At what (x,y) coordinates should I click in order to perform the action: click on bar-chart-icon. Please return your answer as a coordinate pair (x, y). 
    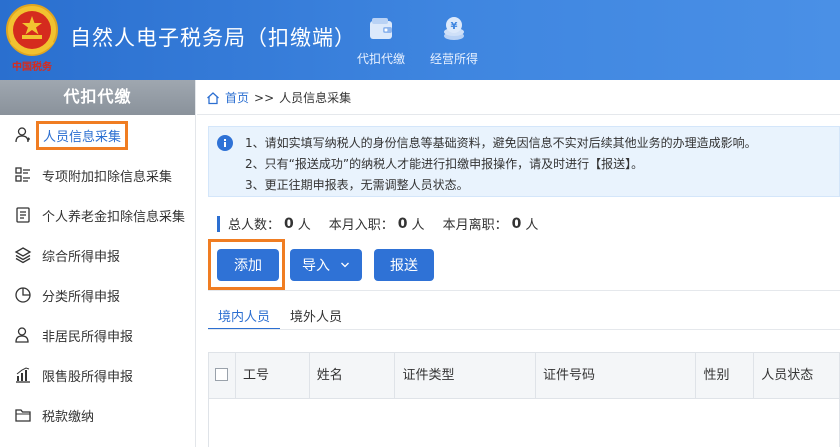
    Looking at the image, I should click on (23, 375).